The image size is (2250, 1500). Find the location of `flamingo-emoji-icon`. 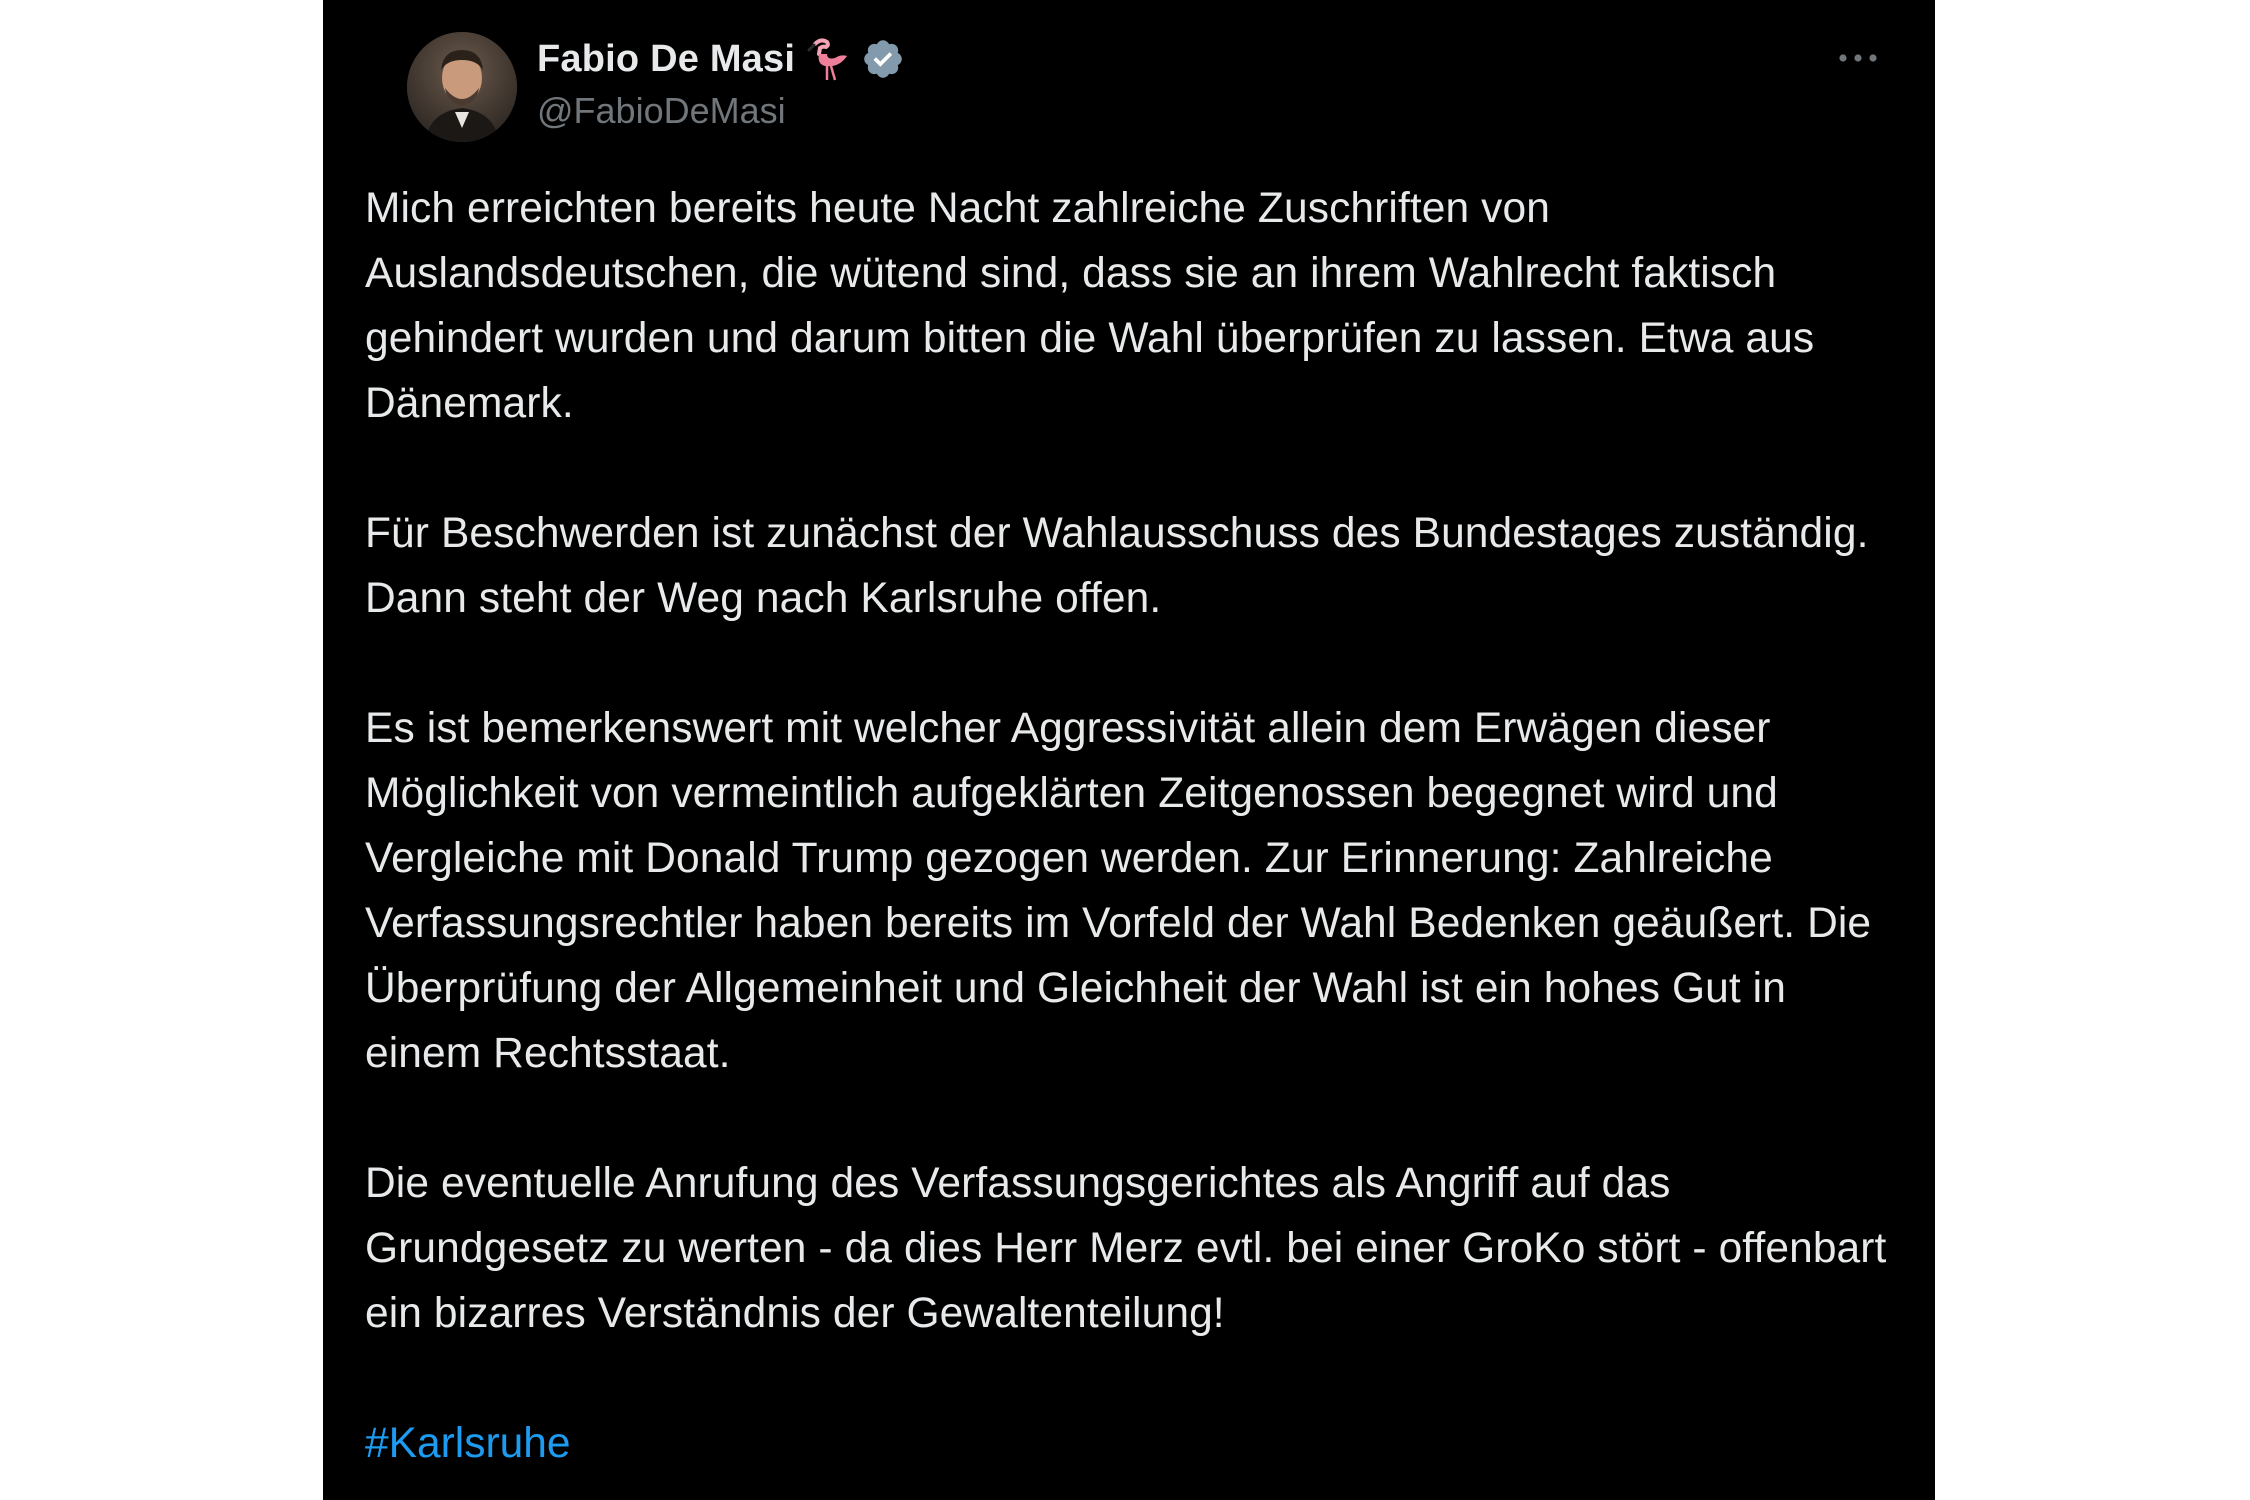

flamingo-emoji-icon is located at coordinates (830, 59).